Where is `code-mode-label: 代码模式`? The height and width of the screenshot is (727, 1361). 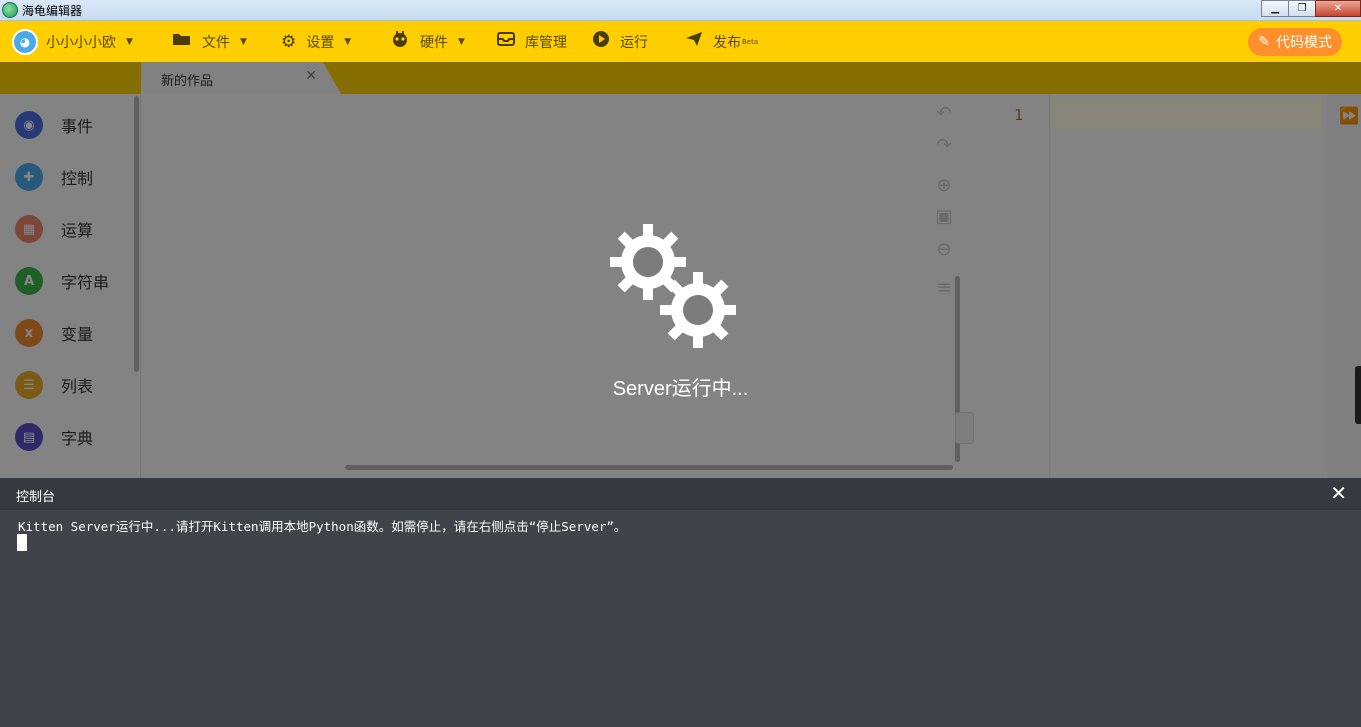 code-mode-label: 代码模式 is located at coordinates (1304, 43).